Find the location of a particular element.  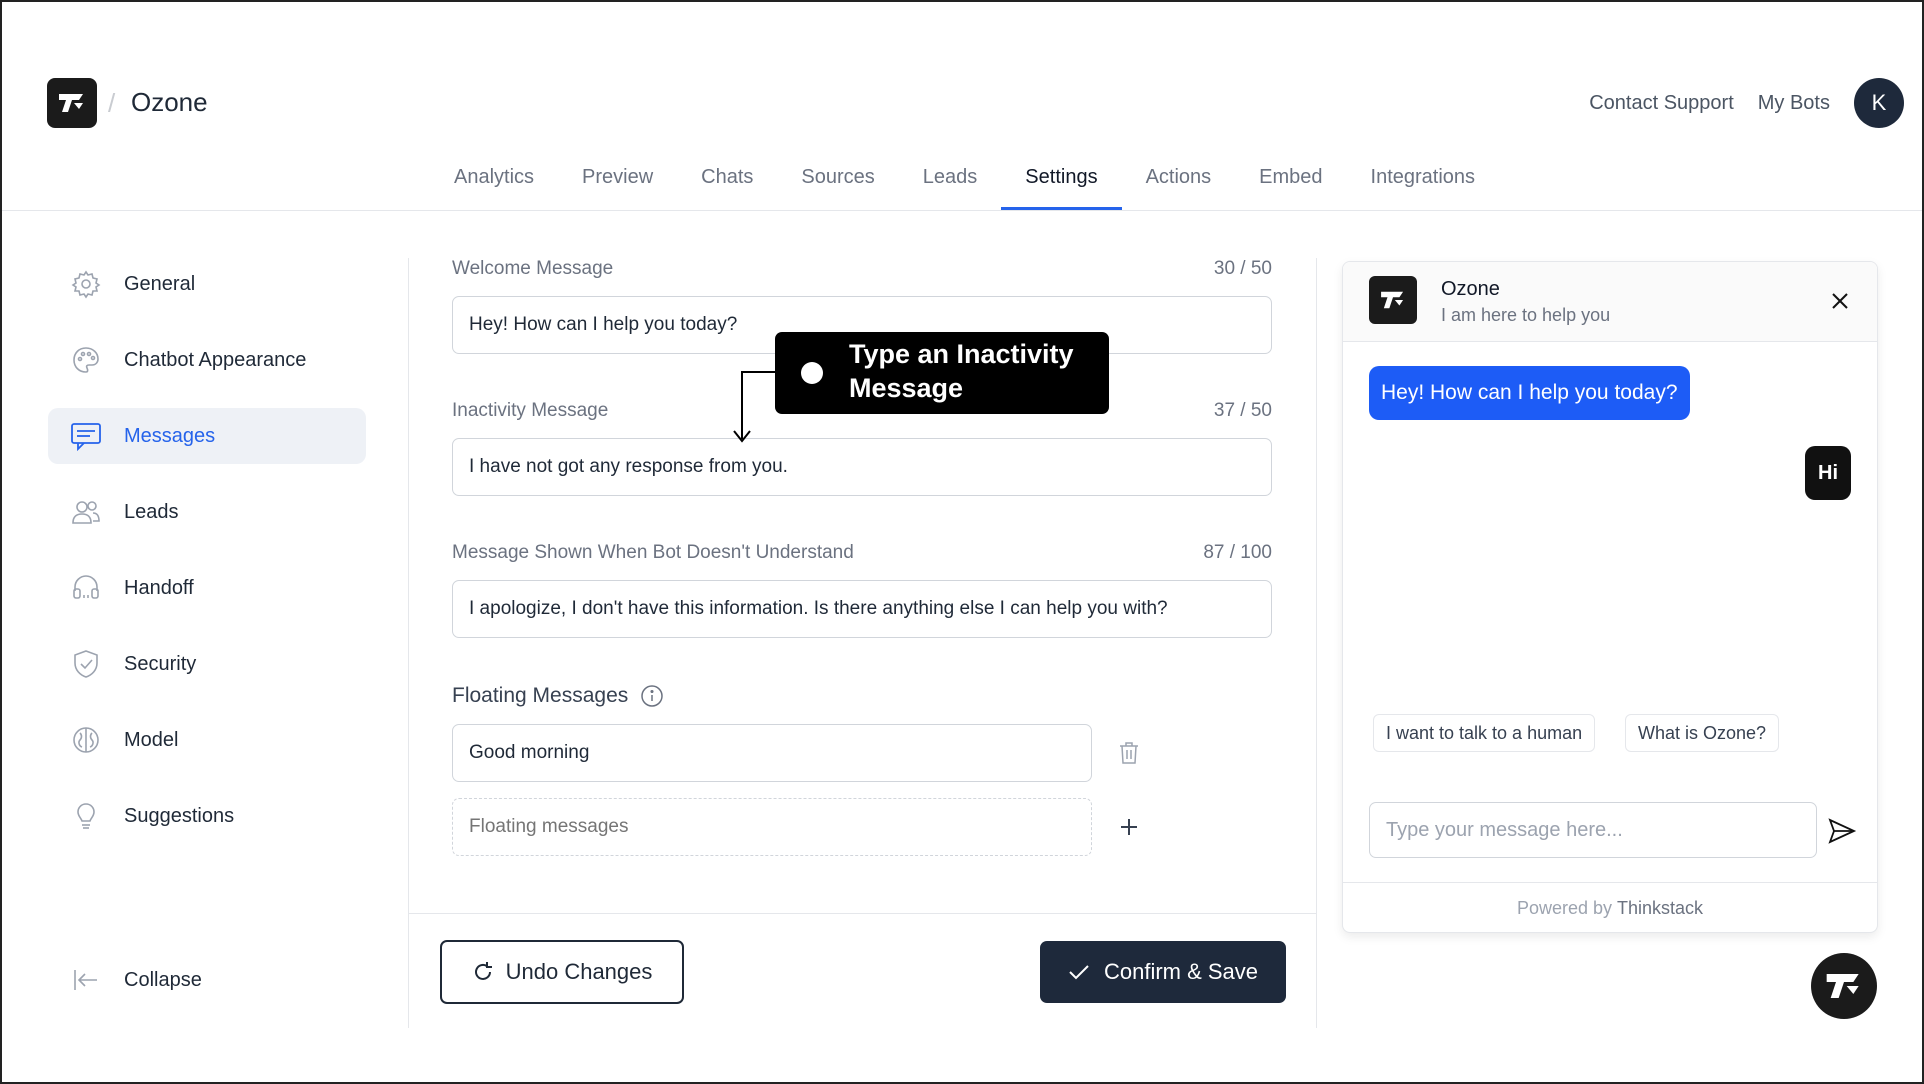

sidebar-item-messages: Messages is located at coordinates (207, 436).